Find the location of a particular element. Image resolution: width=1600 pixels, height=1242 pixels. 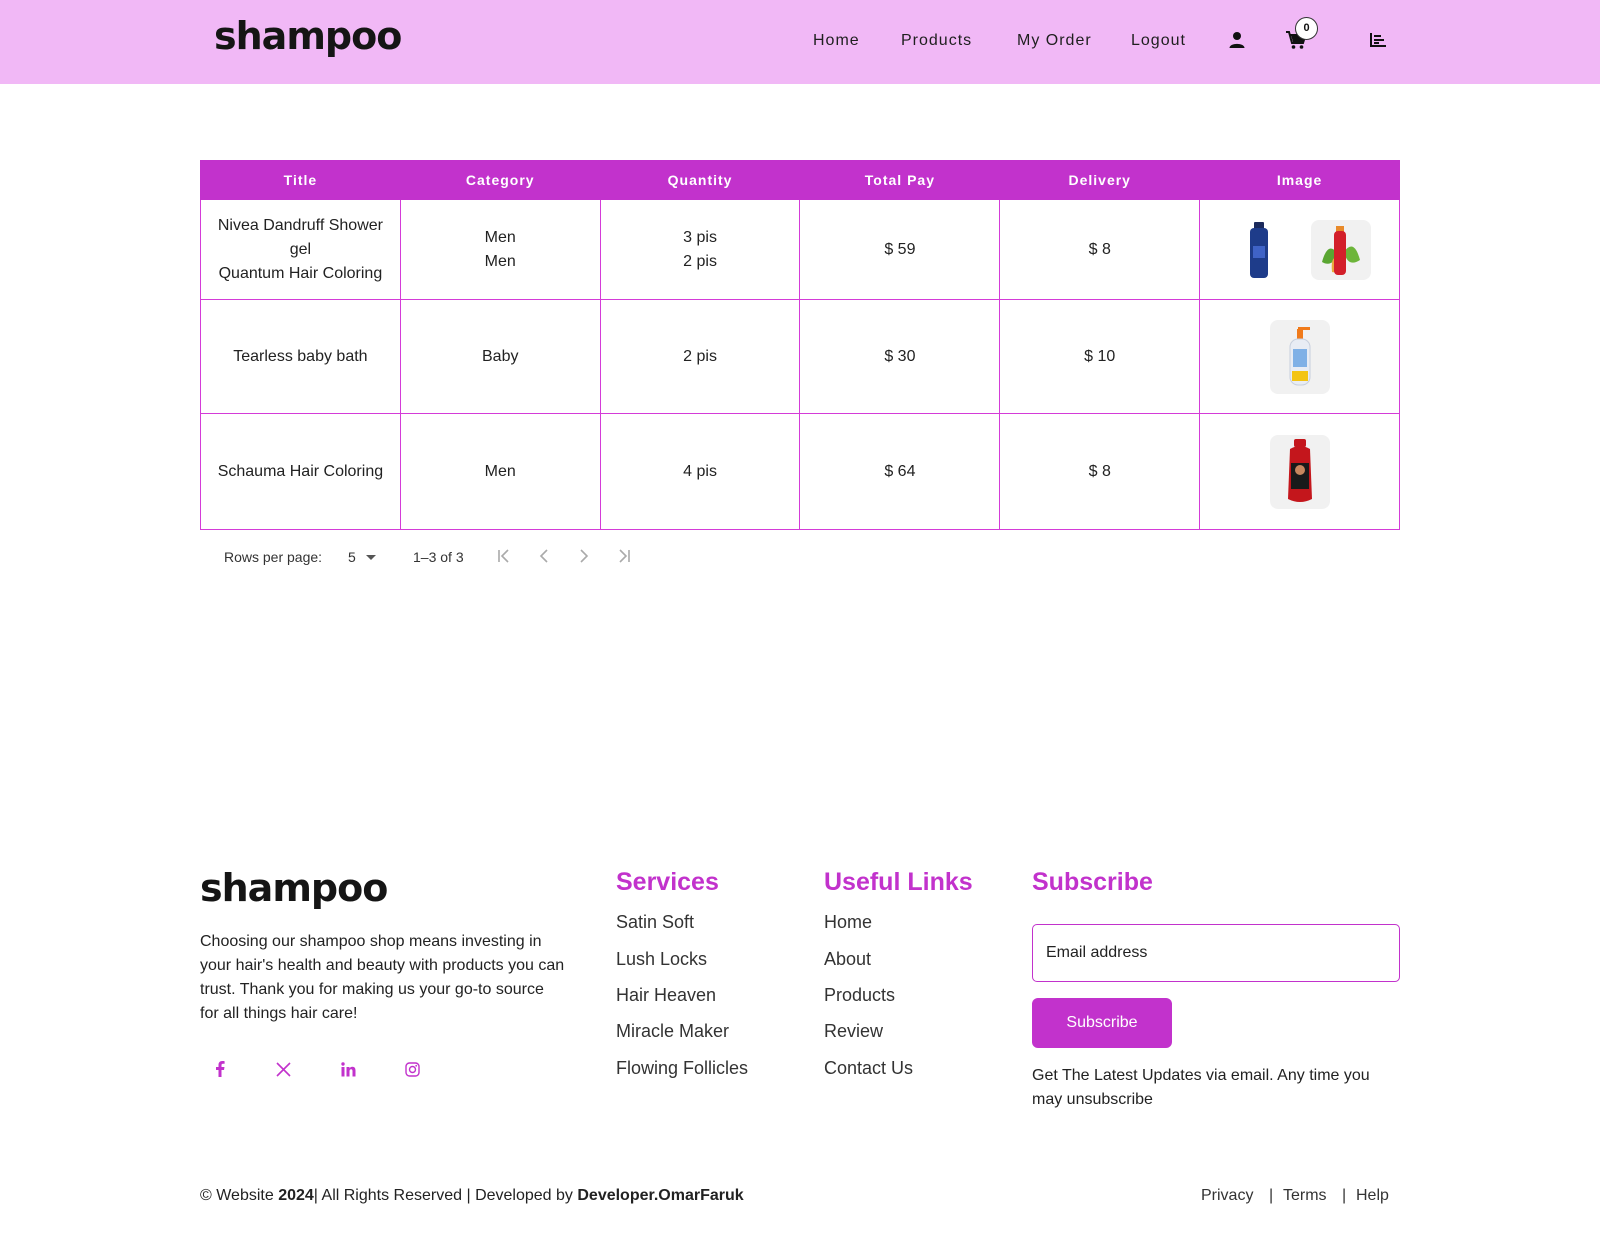

page-range-label: 1–3 of 3 is located at coordinates (438, 557).